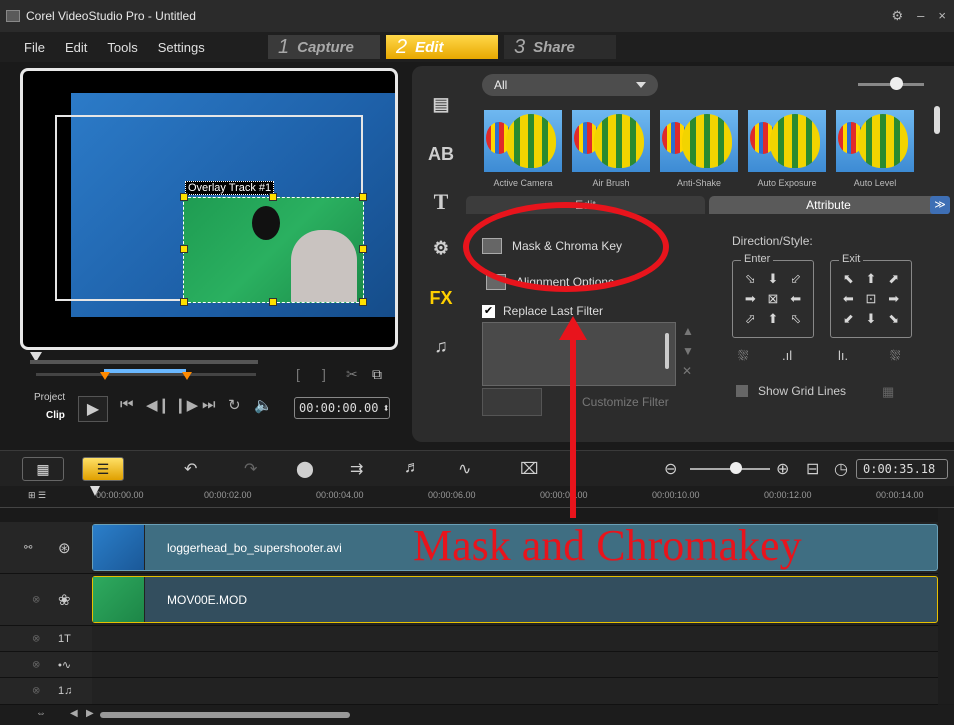 This screenshot has height=725, width=954. I want to click on library-category-dropdown: All, so click(570, 85).